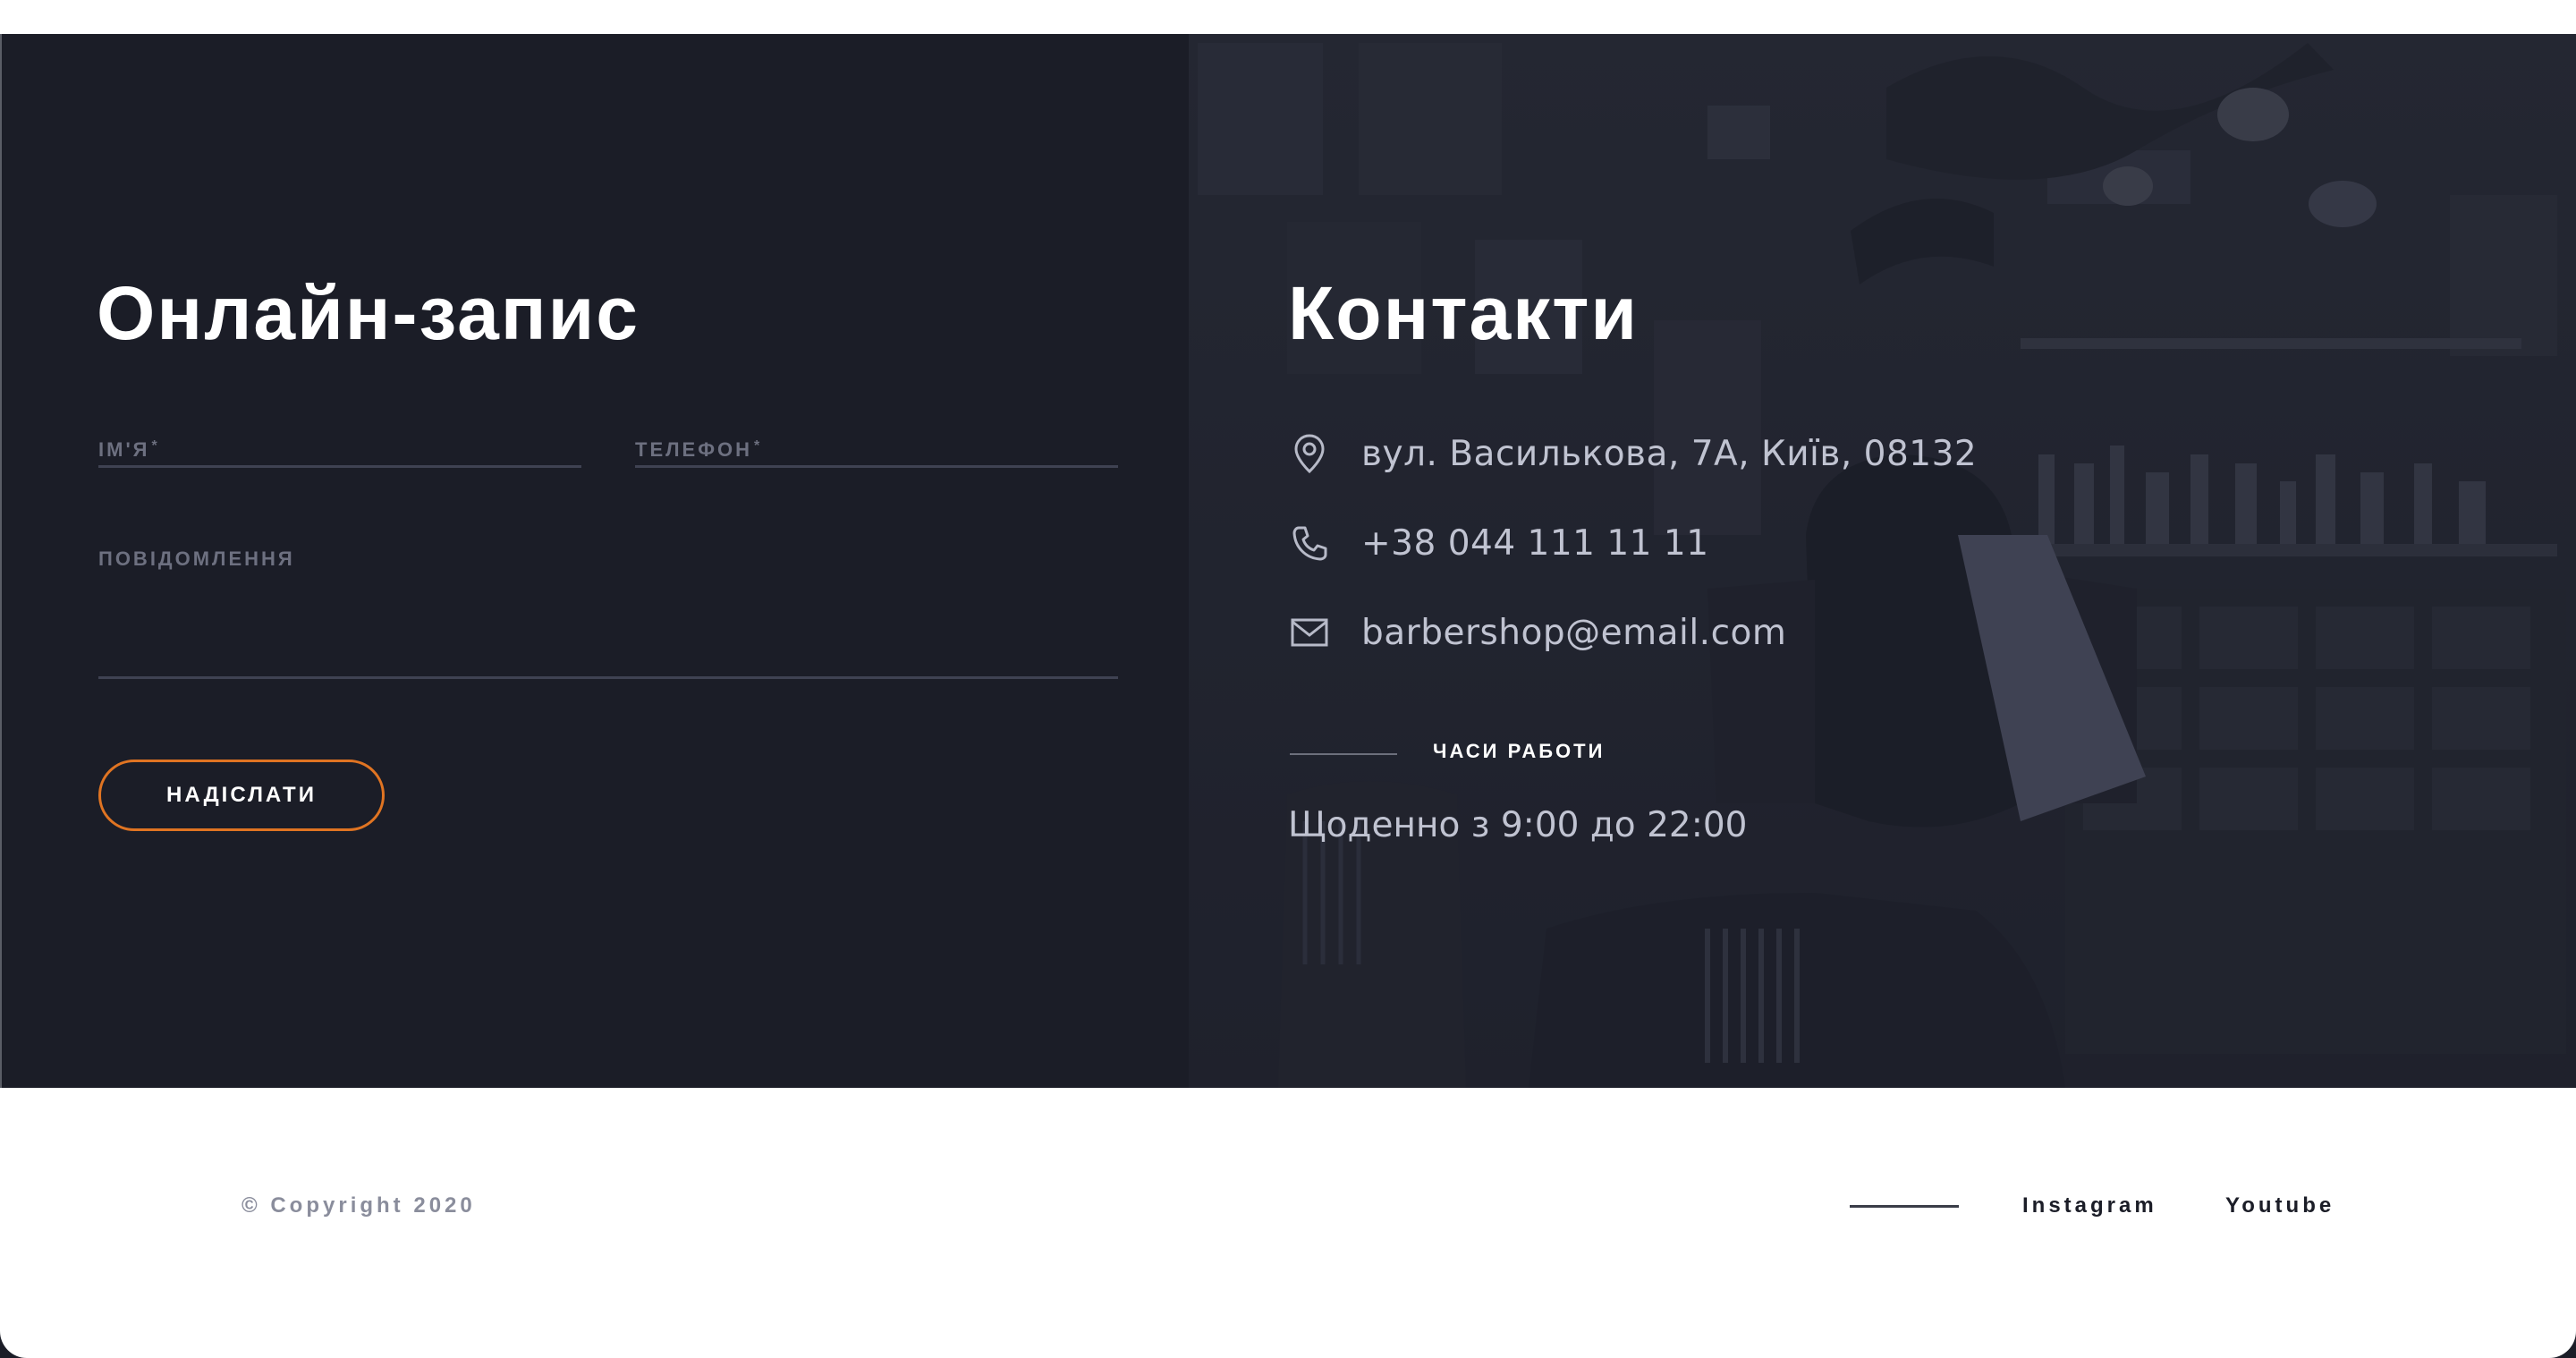 This screenshot has height=1358, width=2576. What do you see at coordinates (241, 795) in the screenshot?
I see `send-button: НАДІСЛАТИ` at bounding box center [241, 795].